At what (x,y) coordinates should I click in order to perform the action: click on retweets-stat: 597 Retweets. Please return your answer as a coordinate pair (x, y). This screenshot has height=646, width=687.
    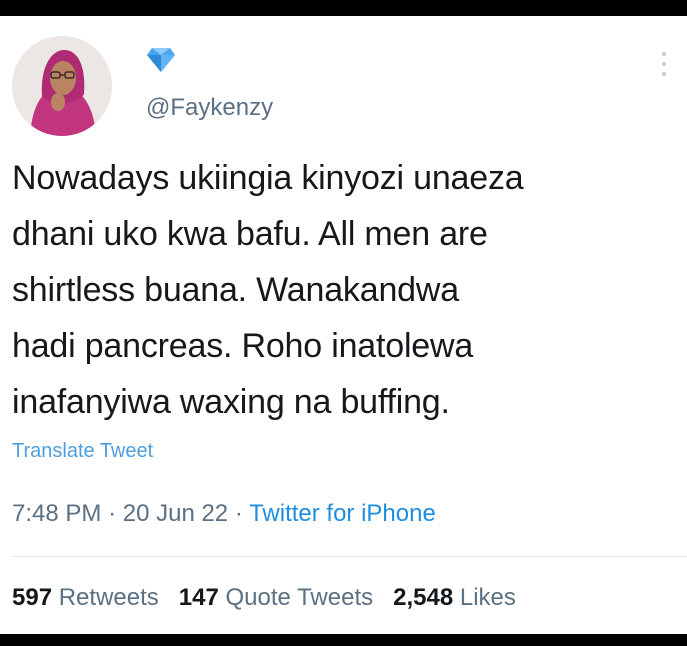
    Looking at the image, I should click on (85, 597).